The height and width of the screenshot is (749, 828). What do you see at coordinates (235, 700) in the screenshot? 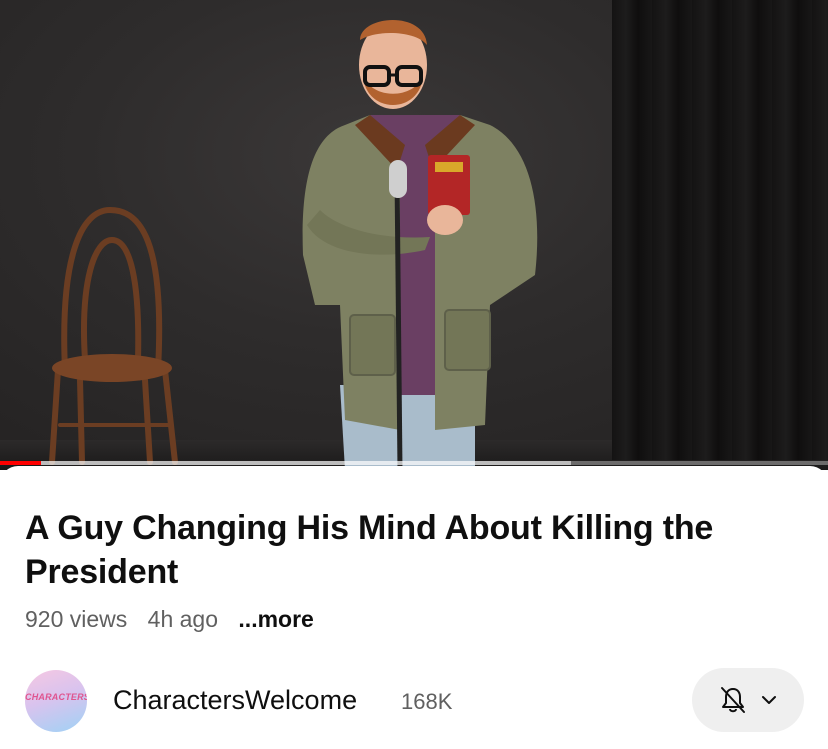
I see `channel-name: CharactersWelcome` at bounding box center [235, 700].